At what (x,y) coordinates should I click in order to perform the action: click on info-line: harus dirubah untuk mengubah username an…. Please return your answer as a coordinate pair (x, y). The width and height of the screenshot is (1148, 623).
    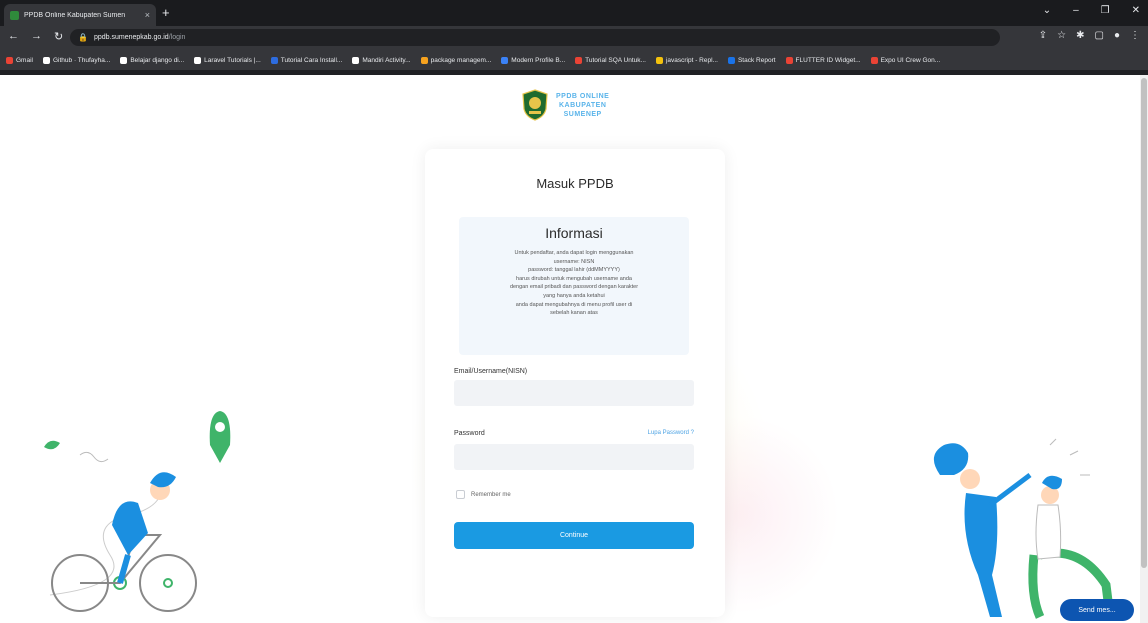
    Looking at the image, I should click on (574, 278).